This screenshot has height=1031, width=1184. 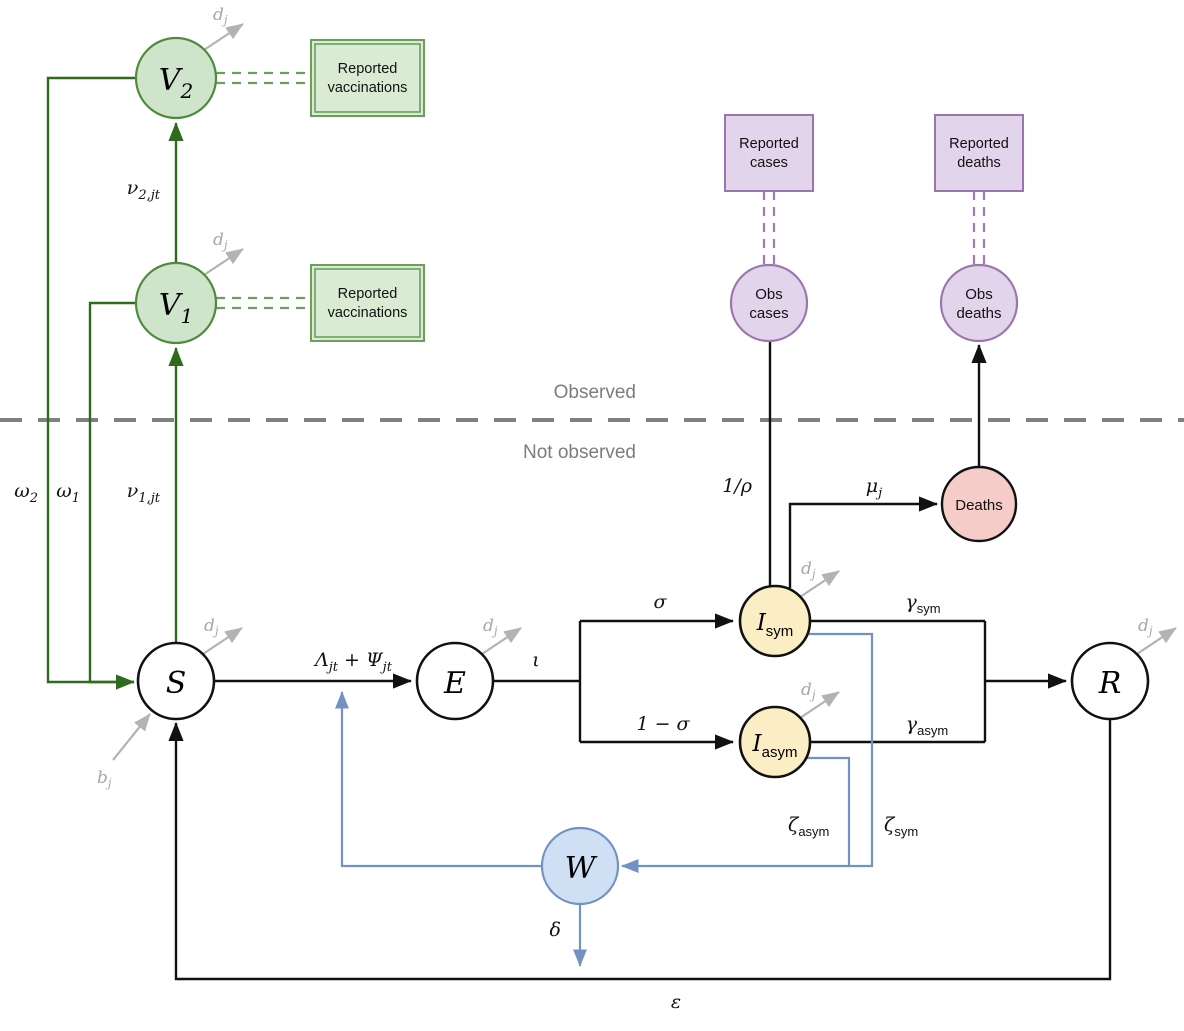 What do you see at coordinates (220, 16) in the screenshot?
I see `label-dj-v2: dj` at bounding box center [220, 16].